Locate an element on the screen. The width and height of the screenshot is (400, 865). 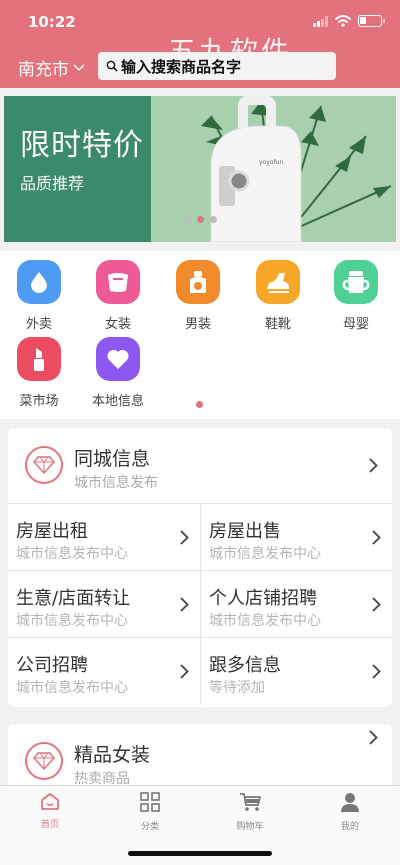
item-title: 房屋出售 is located at coordinates (245, 531).